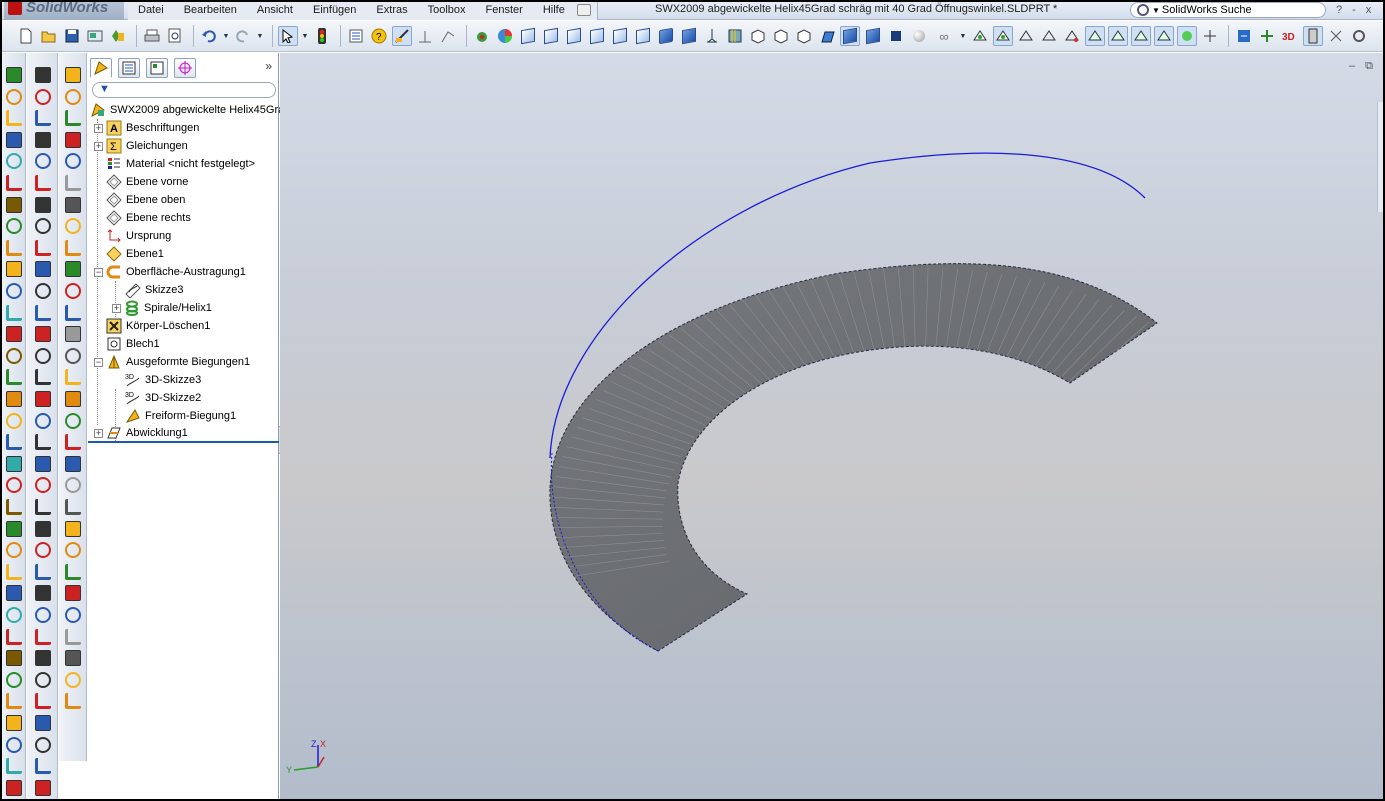 This screenshot has height=801, width=1385. Describe the element at coordinates (896, 36) in the screenshot. I see `shaded-icon` at that location.